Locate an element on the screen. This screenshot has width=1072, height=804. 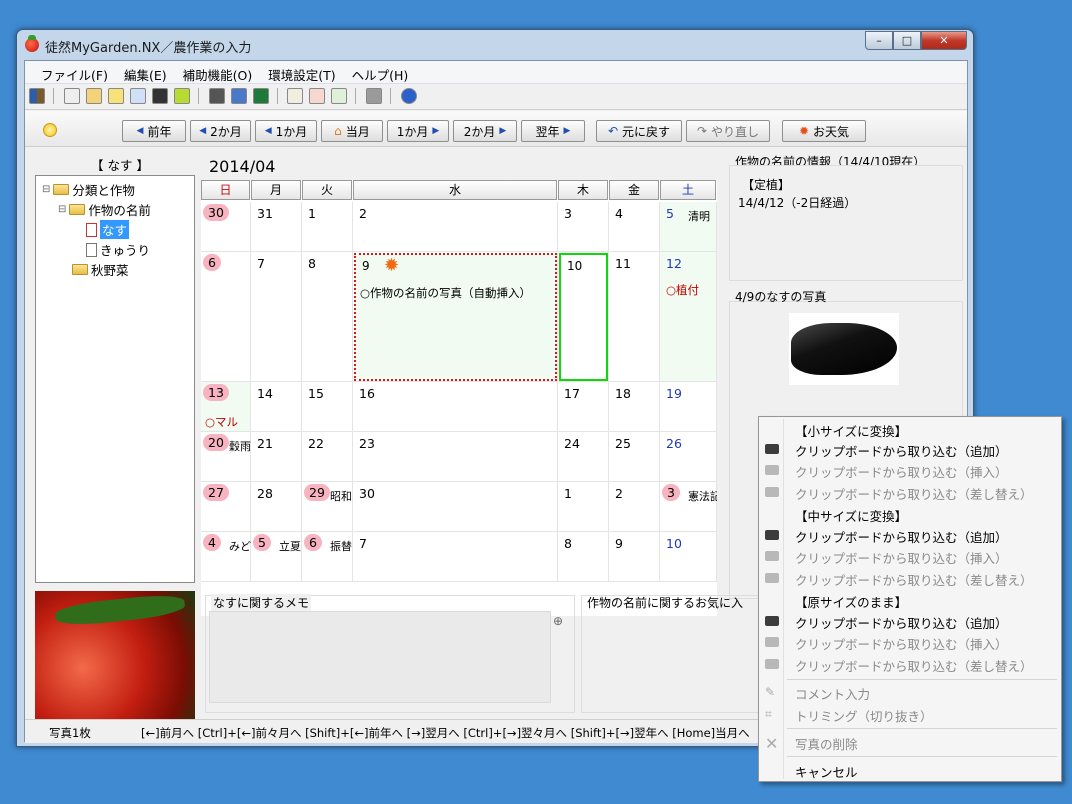
eggplant-photo is located at coordinates (844, 349).